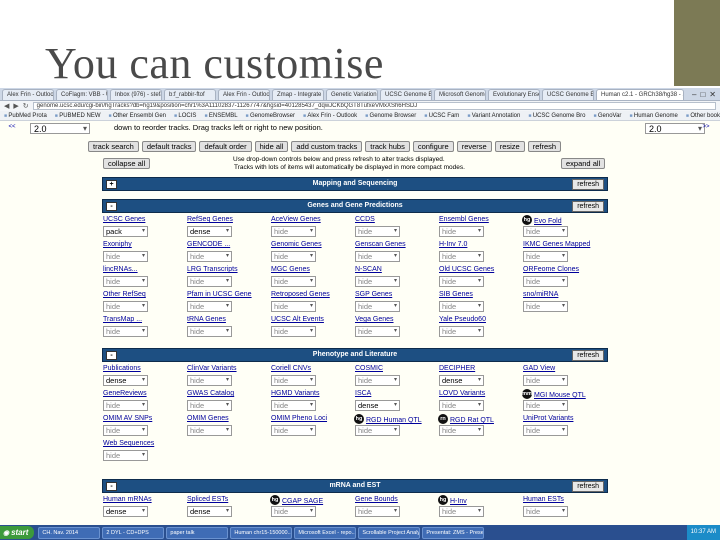 This screenshot has height=540, width=720. I want to click on track-link: GAD View, so click(539, 368).